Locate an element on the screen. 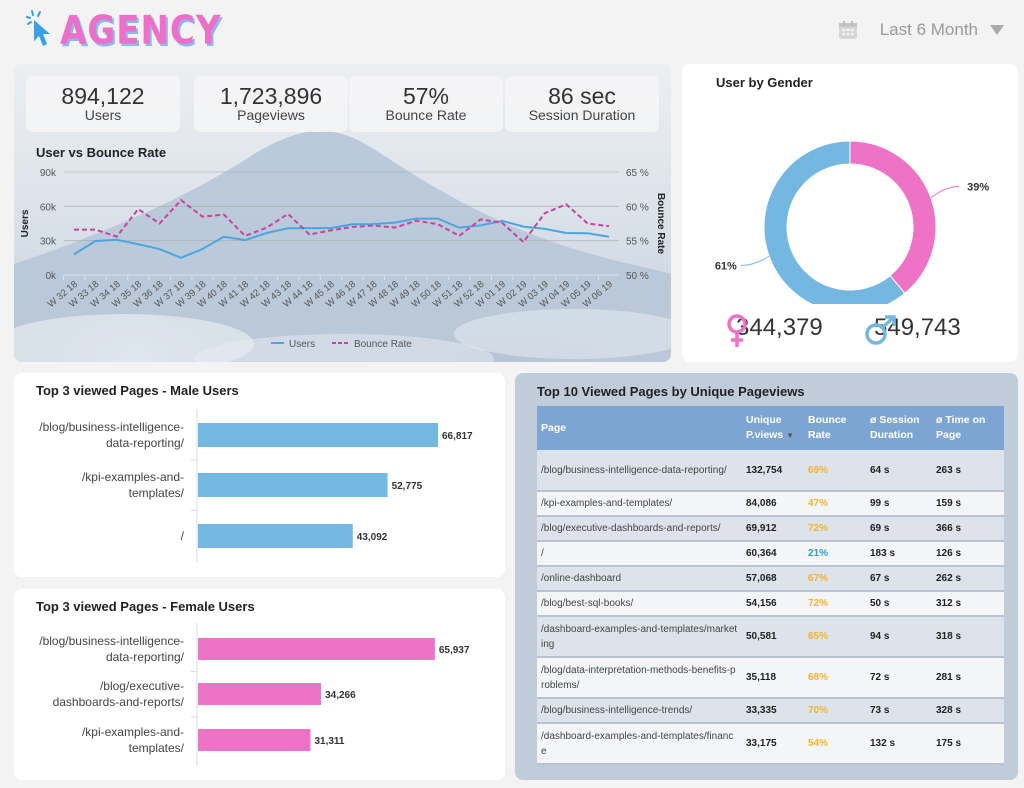  column-header-session-duration: ø Session Duration is located at coordinates (899, 428).